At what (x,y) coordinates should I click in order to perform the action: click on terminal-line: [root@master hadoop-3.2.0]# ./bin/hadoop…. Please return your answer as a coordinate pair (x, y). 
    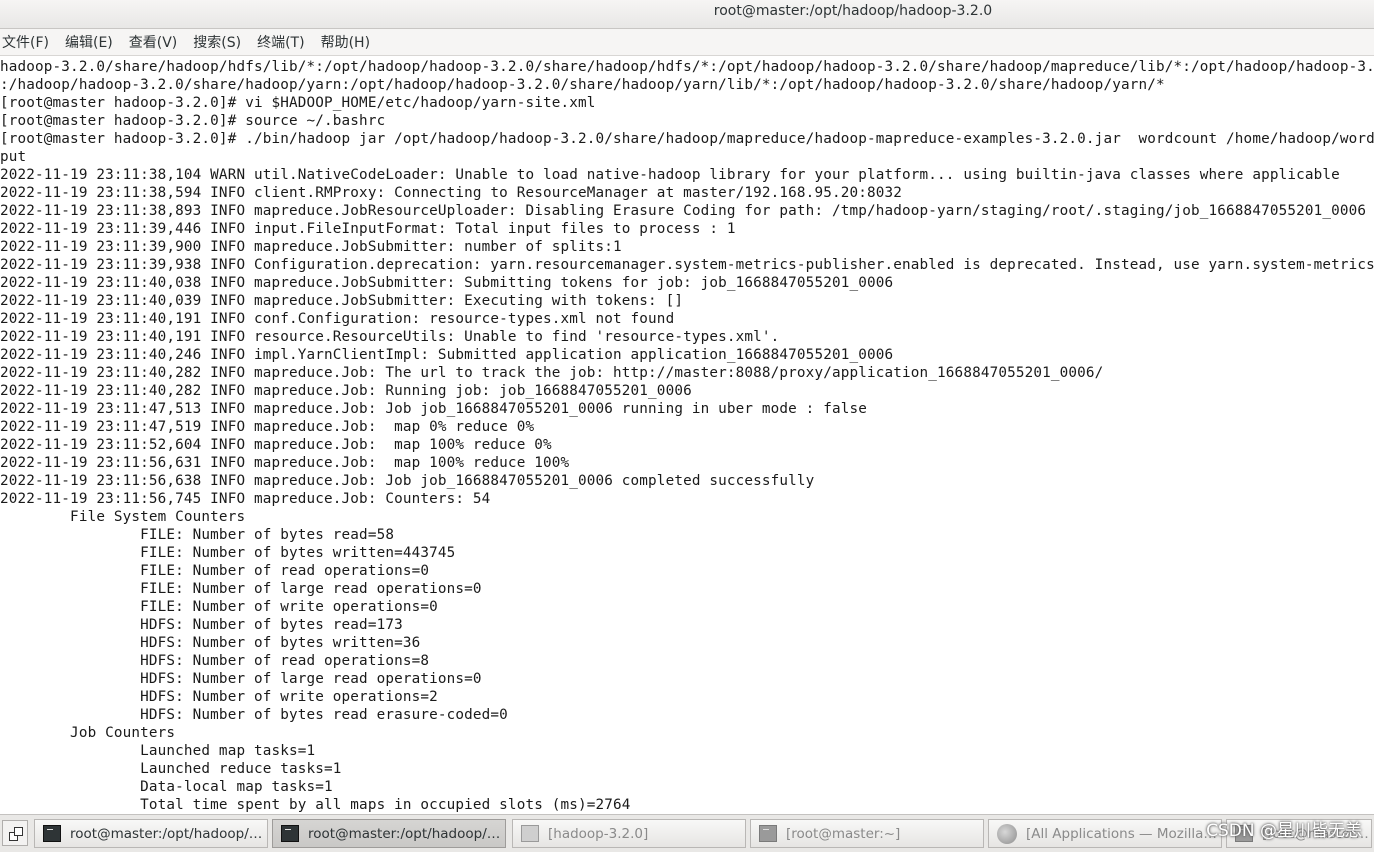
    Looking at the image, I should click on (687, 139).